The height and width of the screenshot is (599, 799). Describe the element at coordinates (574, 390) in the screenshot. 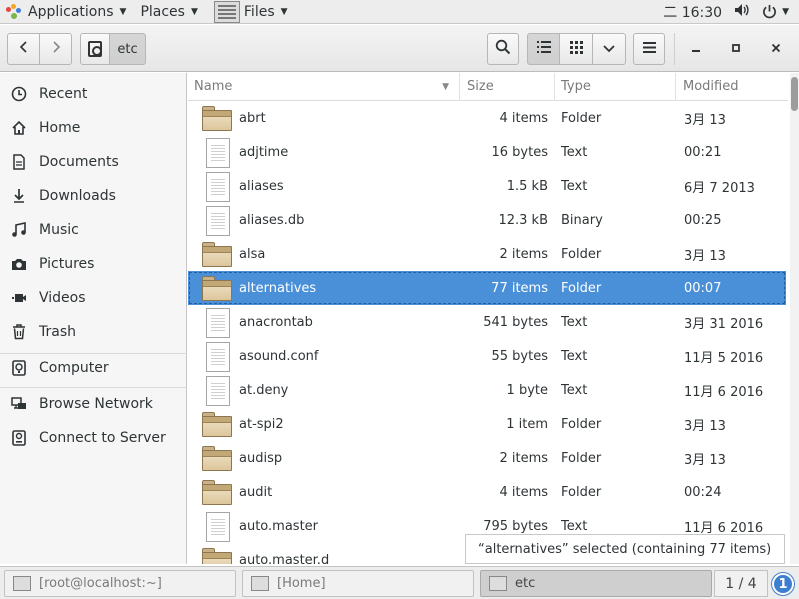

I see `file-type: Text` at that location.